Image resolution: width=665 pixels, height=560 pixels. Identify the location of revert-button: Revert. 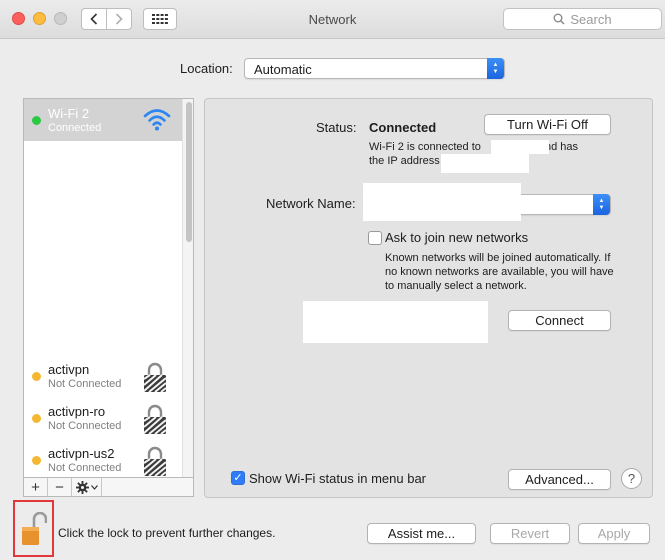
(530, 533).